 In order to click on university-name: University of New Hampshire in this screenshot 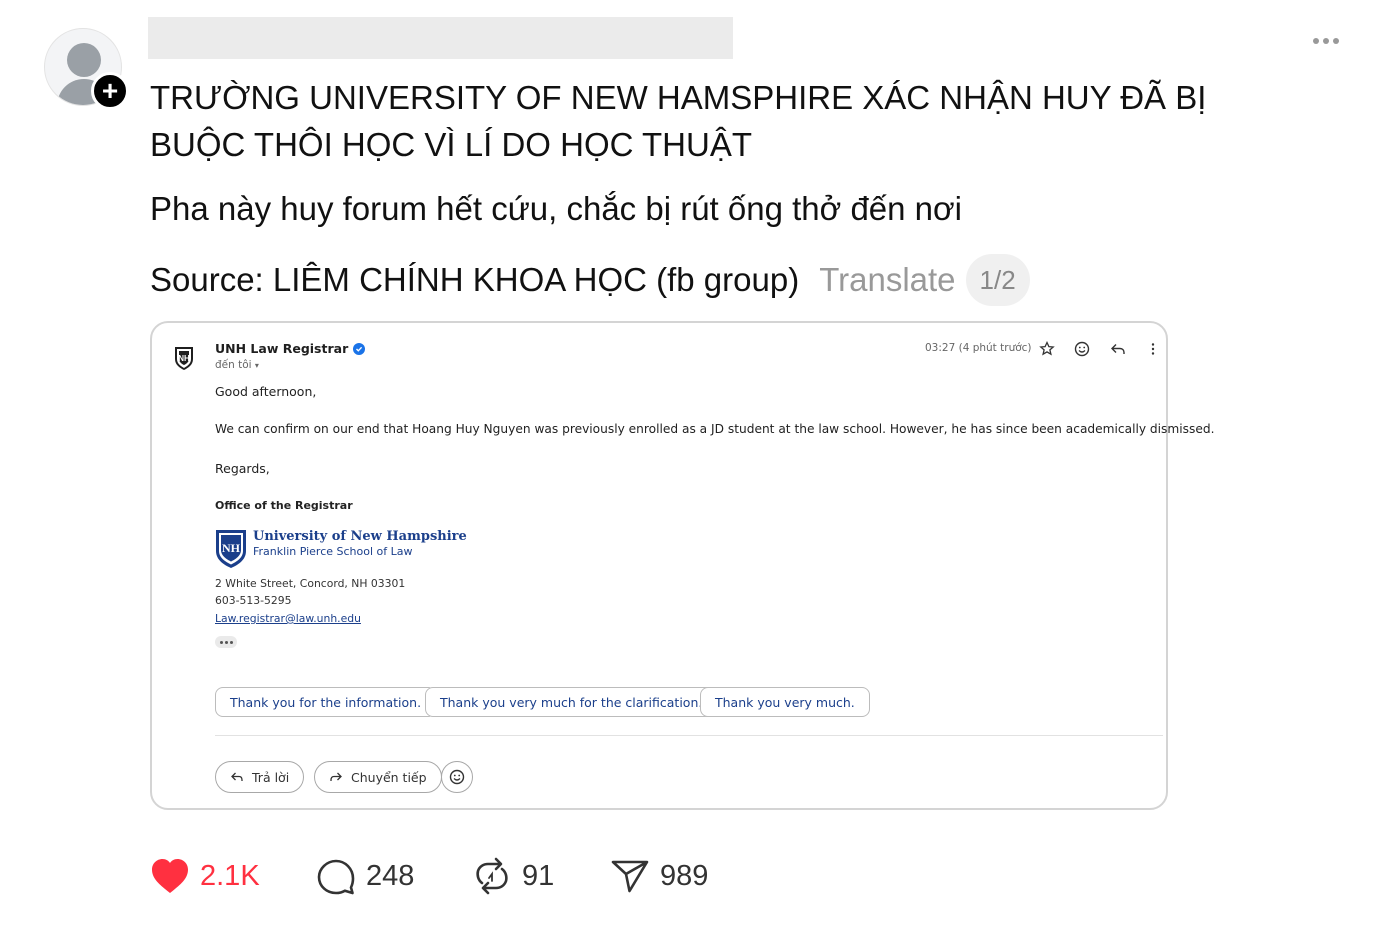, I will do `click(360, 536)`.